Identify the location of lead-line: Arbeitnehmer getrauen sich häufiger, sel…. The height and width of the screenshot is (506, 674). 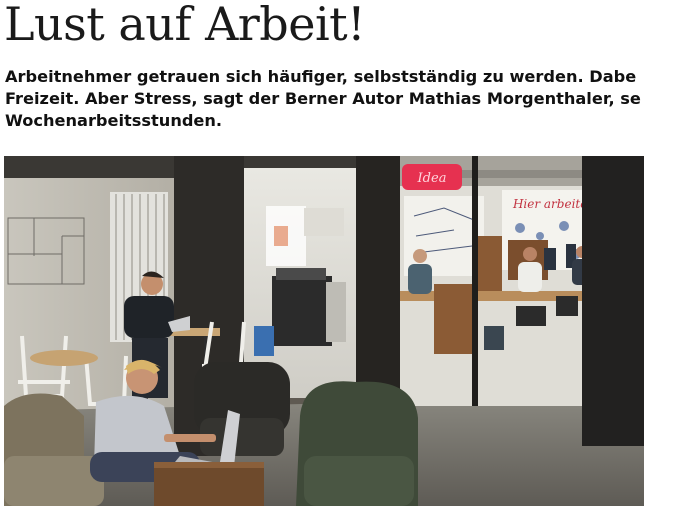
(321, 76).